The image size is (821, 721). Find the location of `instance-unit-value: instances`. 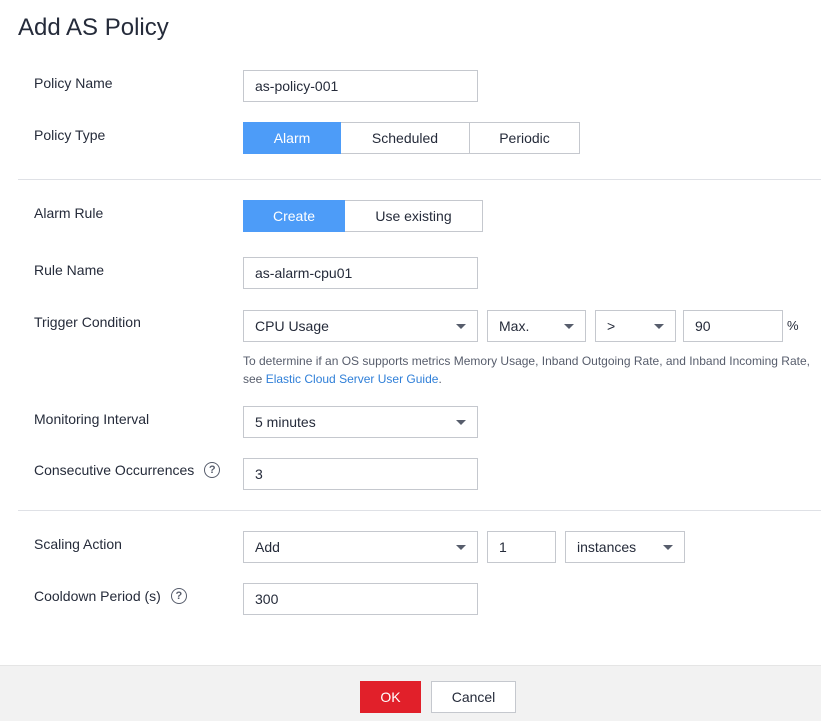

instance-unit-value: instances is located at coordinates (607, 547).